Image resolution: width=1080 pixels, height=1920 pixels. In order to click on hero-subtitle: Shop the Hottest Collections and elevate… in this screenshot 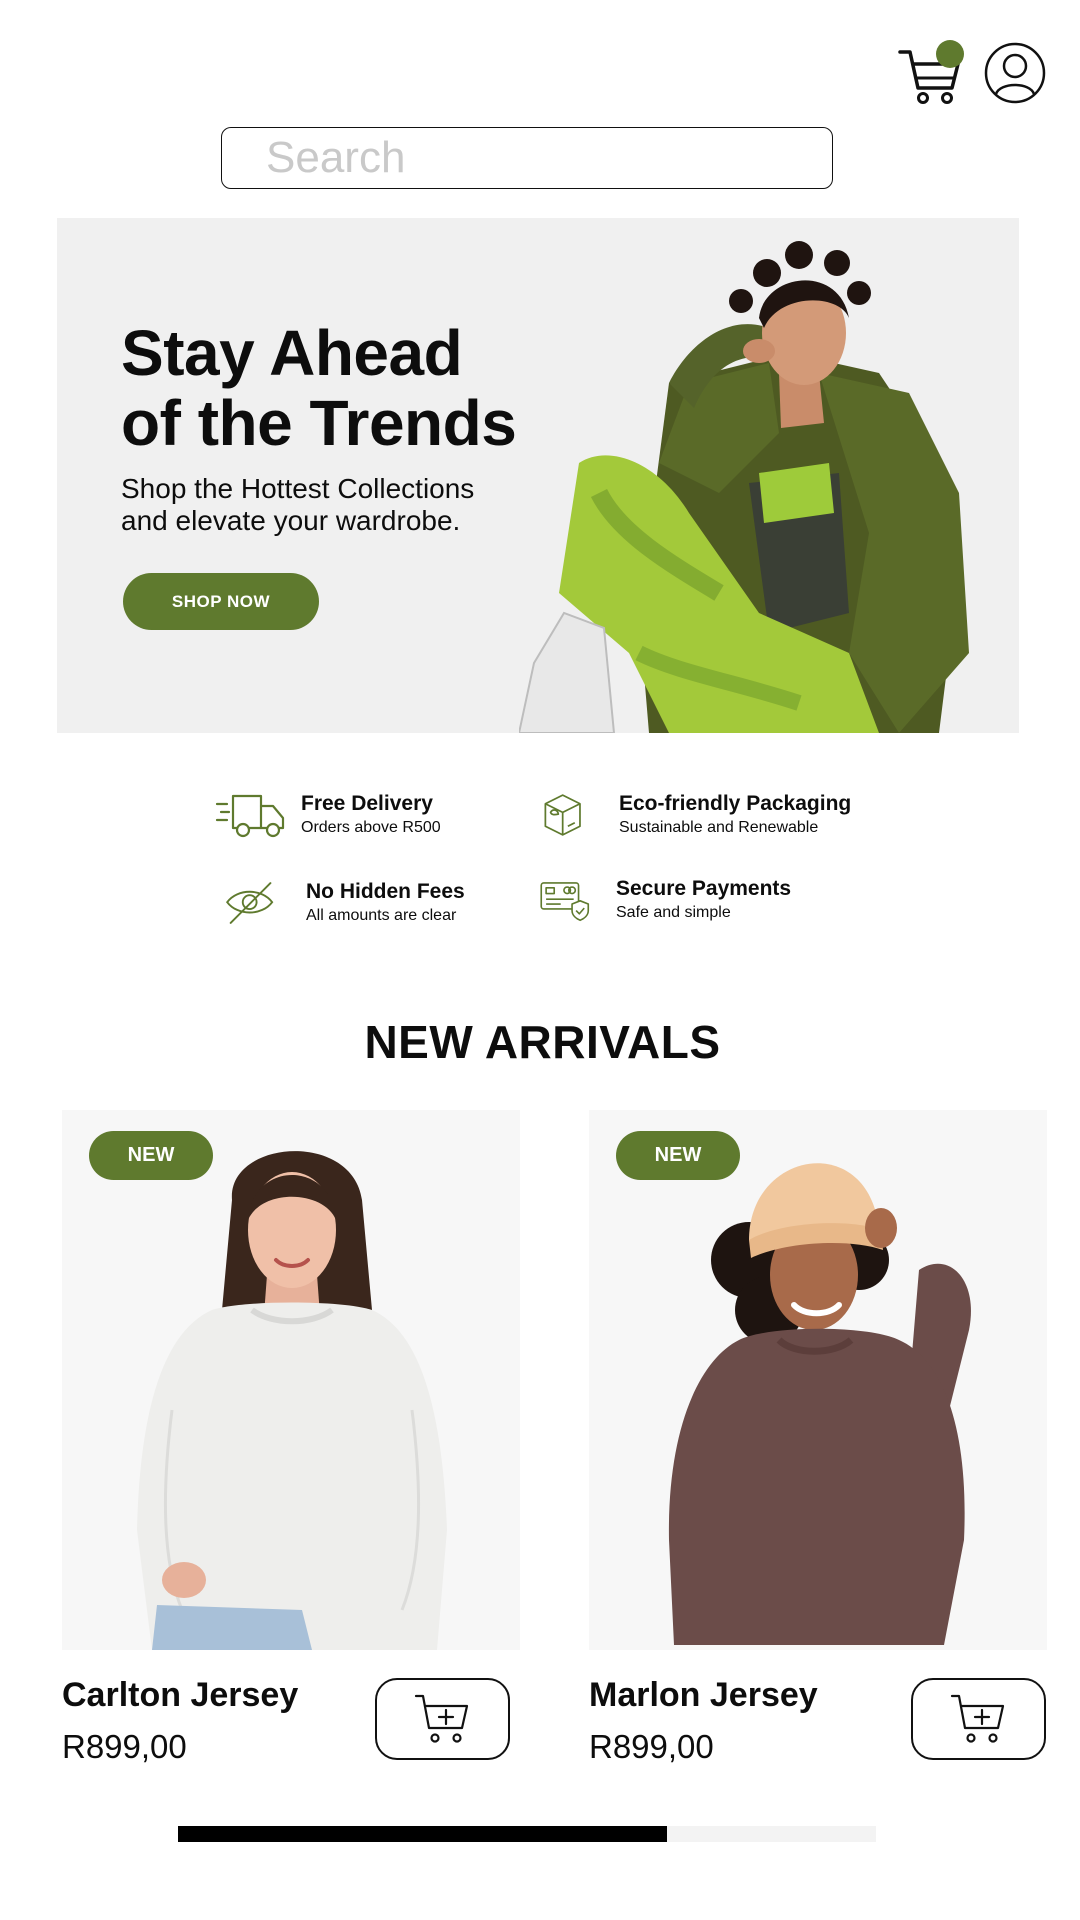, I will do `click(331, 505)`.